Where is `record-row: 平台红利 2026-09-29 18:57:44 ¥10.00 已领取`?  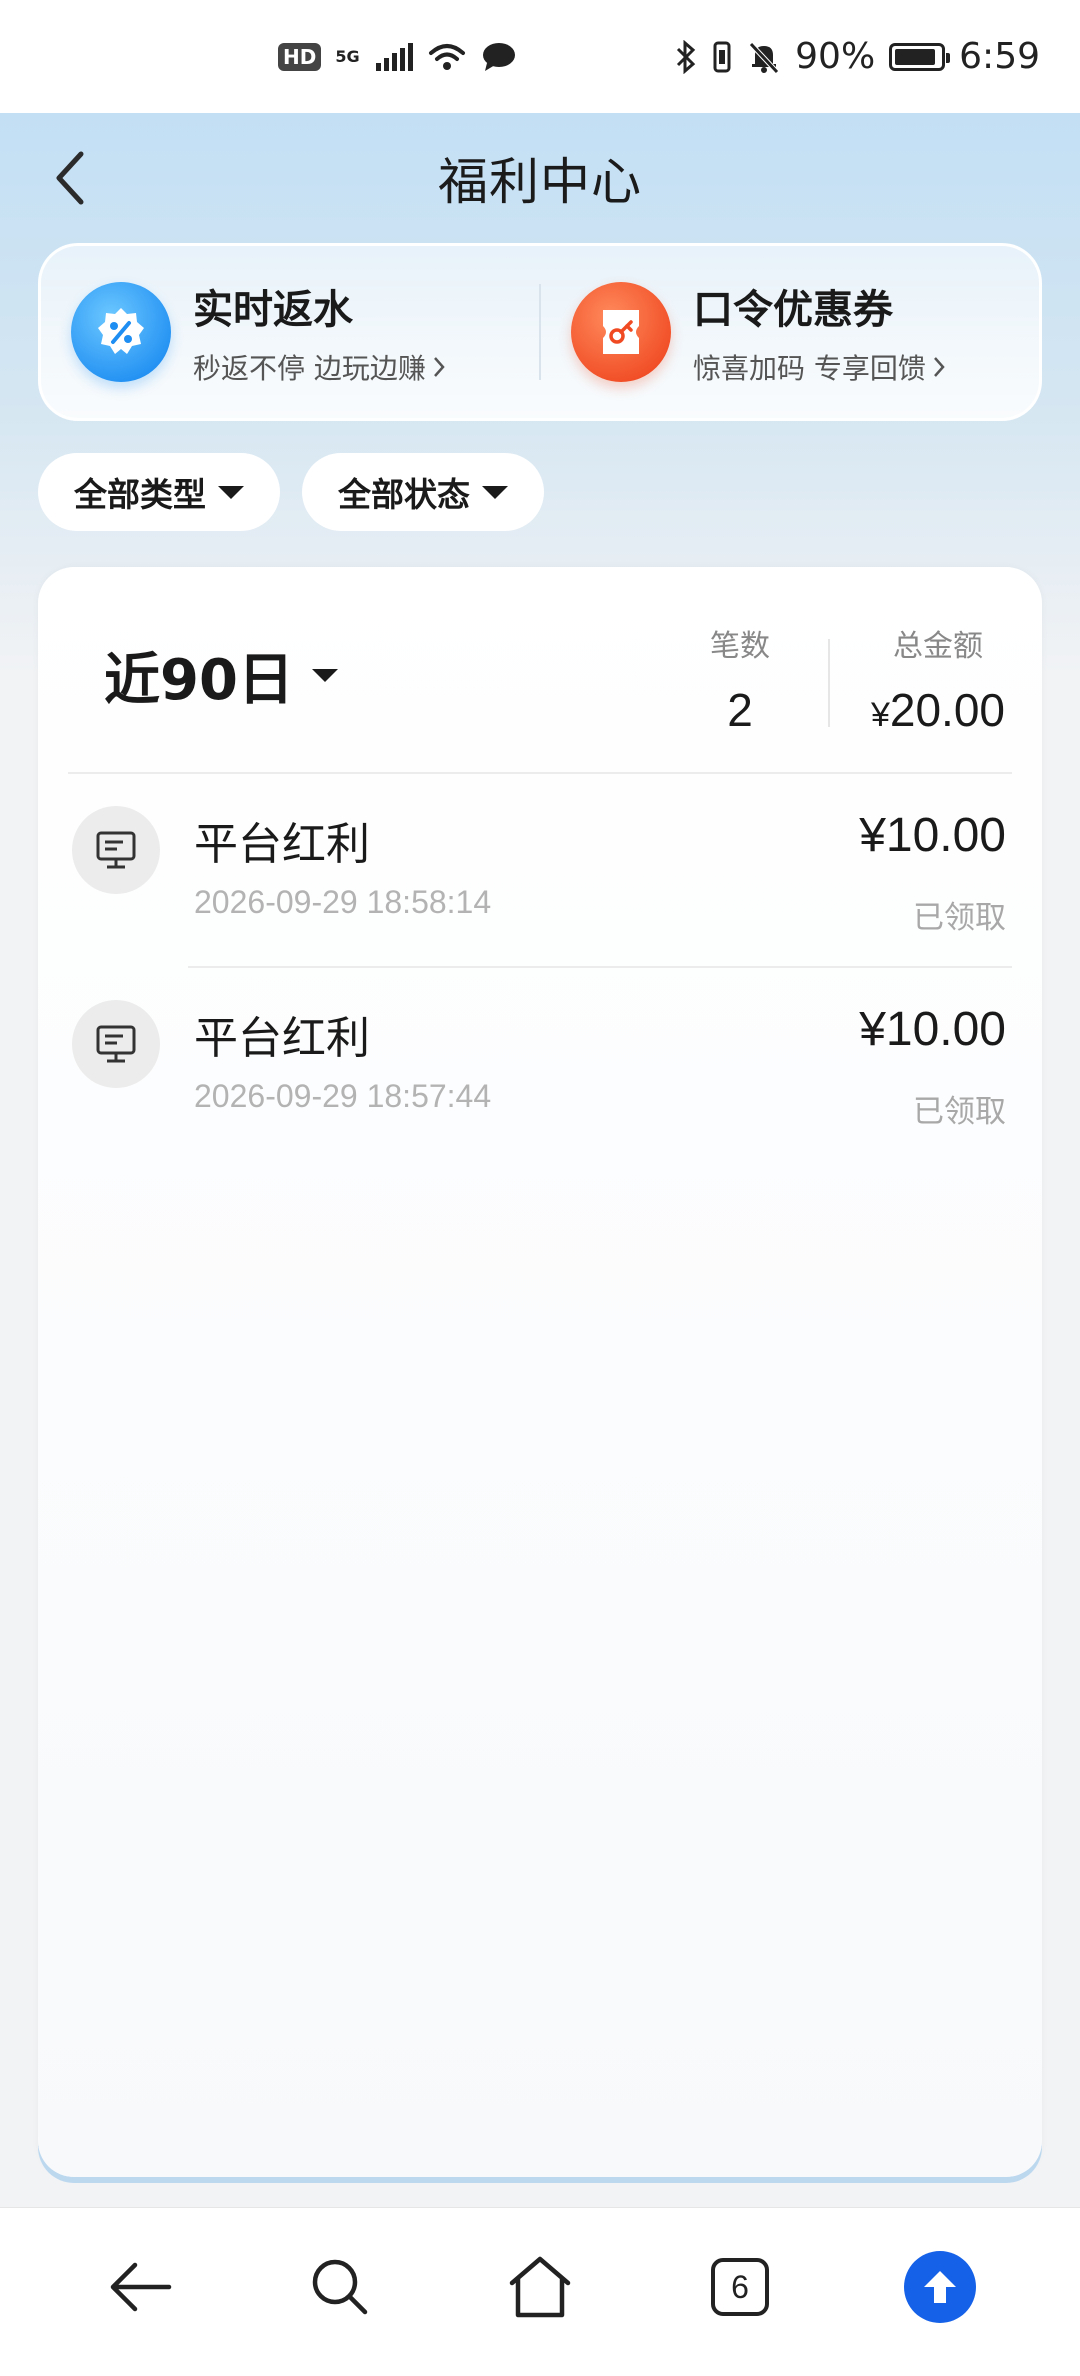 record-row: 平台红利 2026-09-29 18:57:44 ¥10.00 已领取 is located at coordinates (540, 1065).